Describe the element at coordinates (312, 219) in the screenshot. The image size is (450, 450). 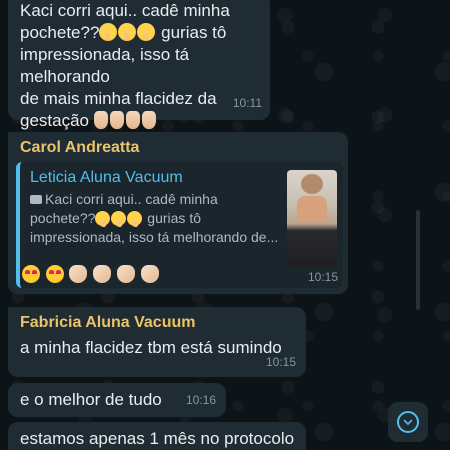
I see `photo-thumbnail` at that location.